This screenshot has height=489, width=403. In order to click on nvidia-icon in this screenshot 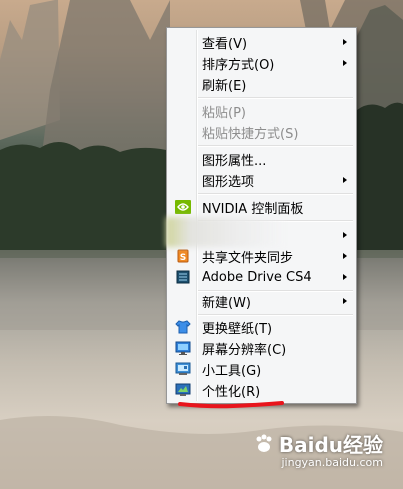, I will do `click(183, 207)`.